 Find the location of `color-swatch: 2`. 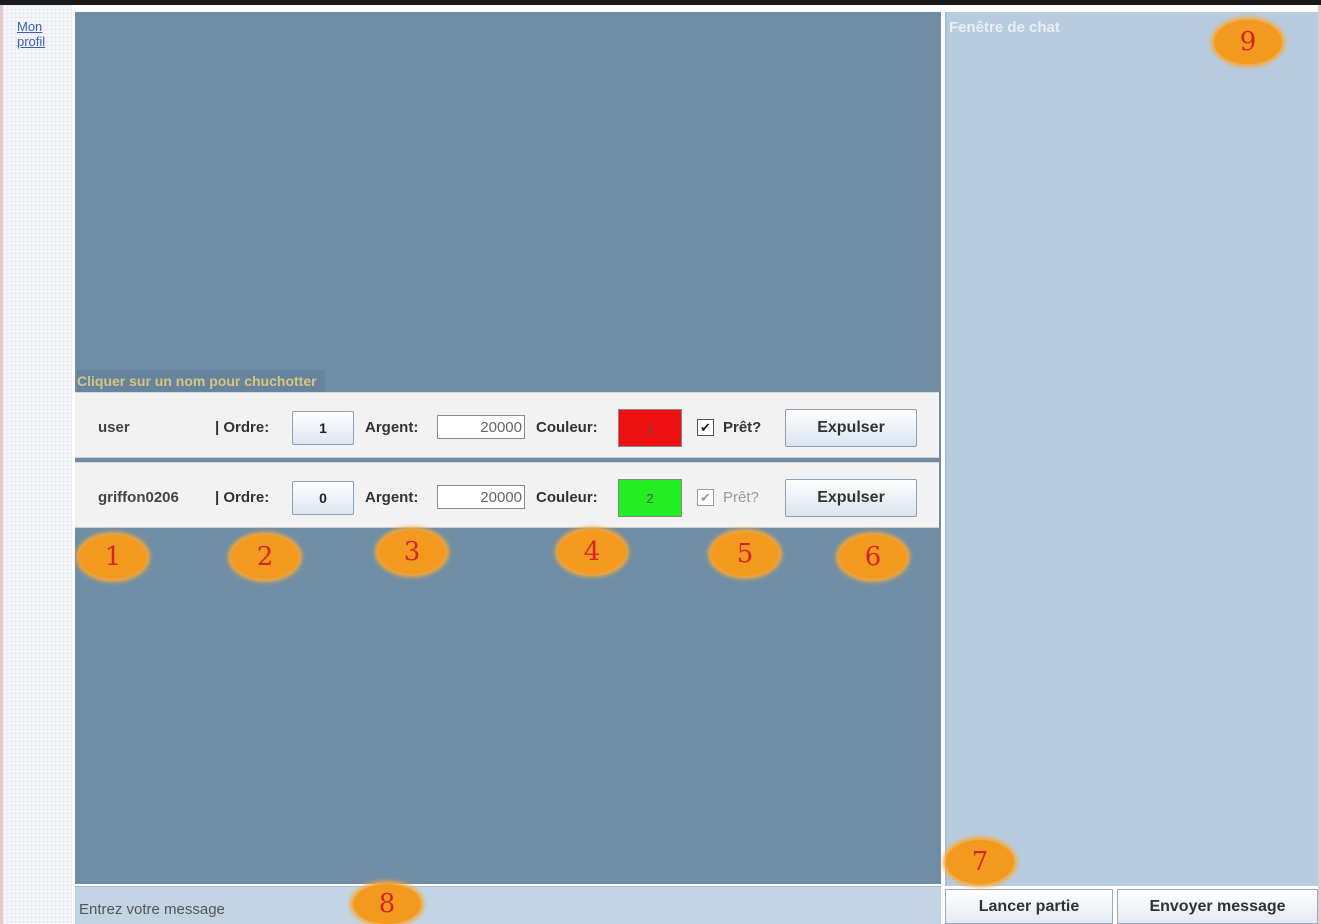

color-swatch: 2 is located at coordinates (650, 498).